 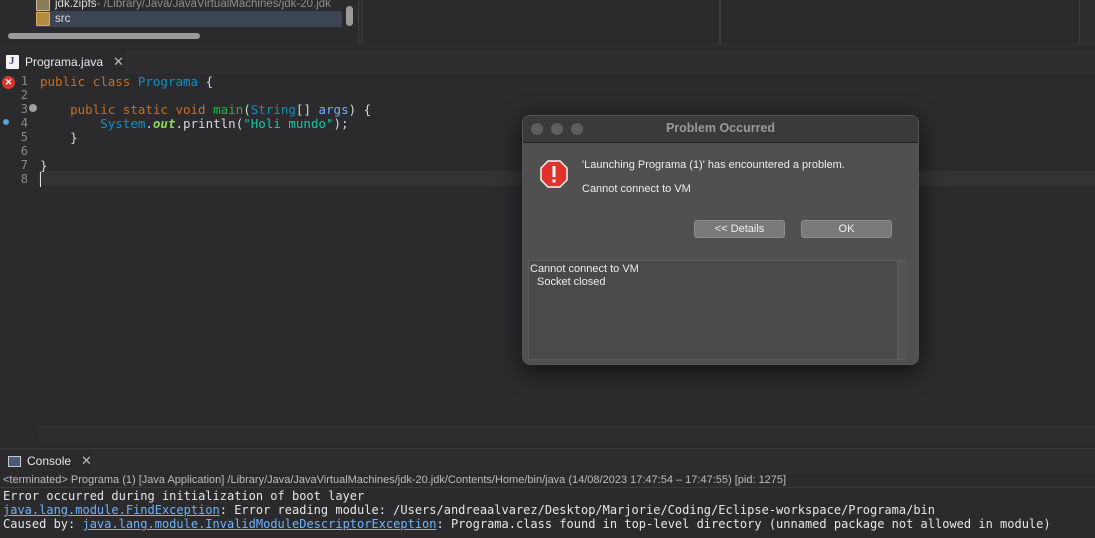 What do you see at coordinates (149, 123) in the screenshot?
I see `code-token: .` at bounding box center [149, 123].